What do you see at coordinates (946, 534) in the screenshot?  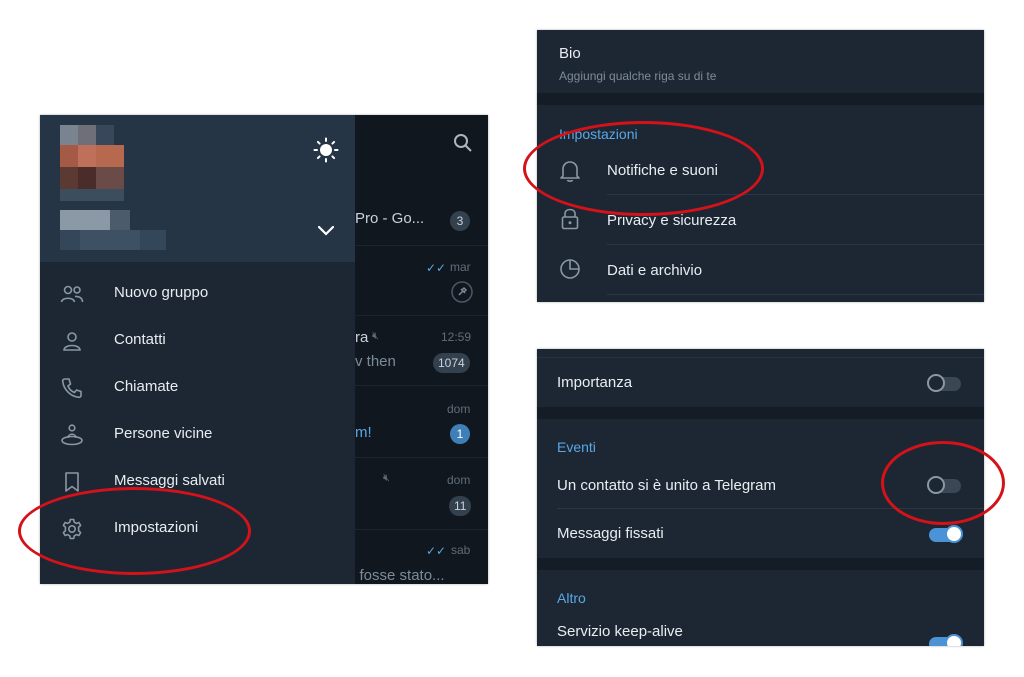 I see `pinned-messages-toggle` at bounding box center [946, 534].